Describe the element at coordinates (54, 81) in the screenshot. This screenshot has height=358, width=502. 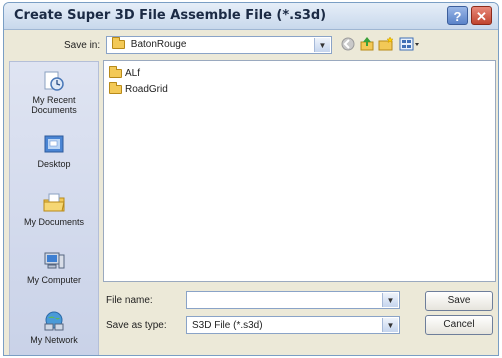
I see `recent-documents-icon` at that location.